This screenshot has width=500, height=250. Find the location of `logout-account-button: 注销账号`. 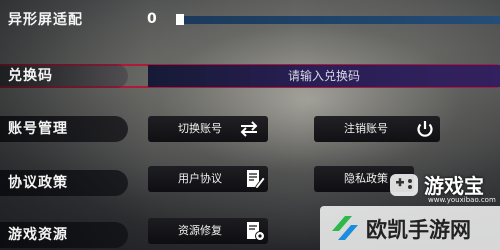

logout-account-button: 注销账号 is located at coordinates (377, 129).